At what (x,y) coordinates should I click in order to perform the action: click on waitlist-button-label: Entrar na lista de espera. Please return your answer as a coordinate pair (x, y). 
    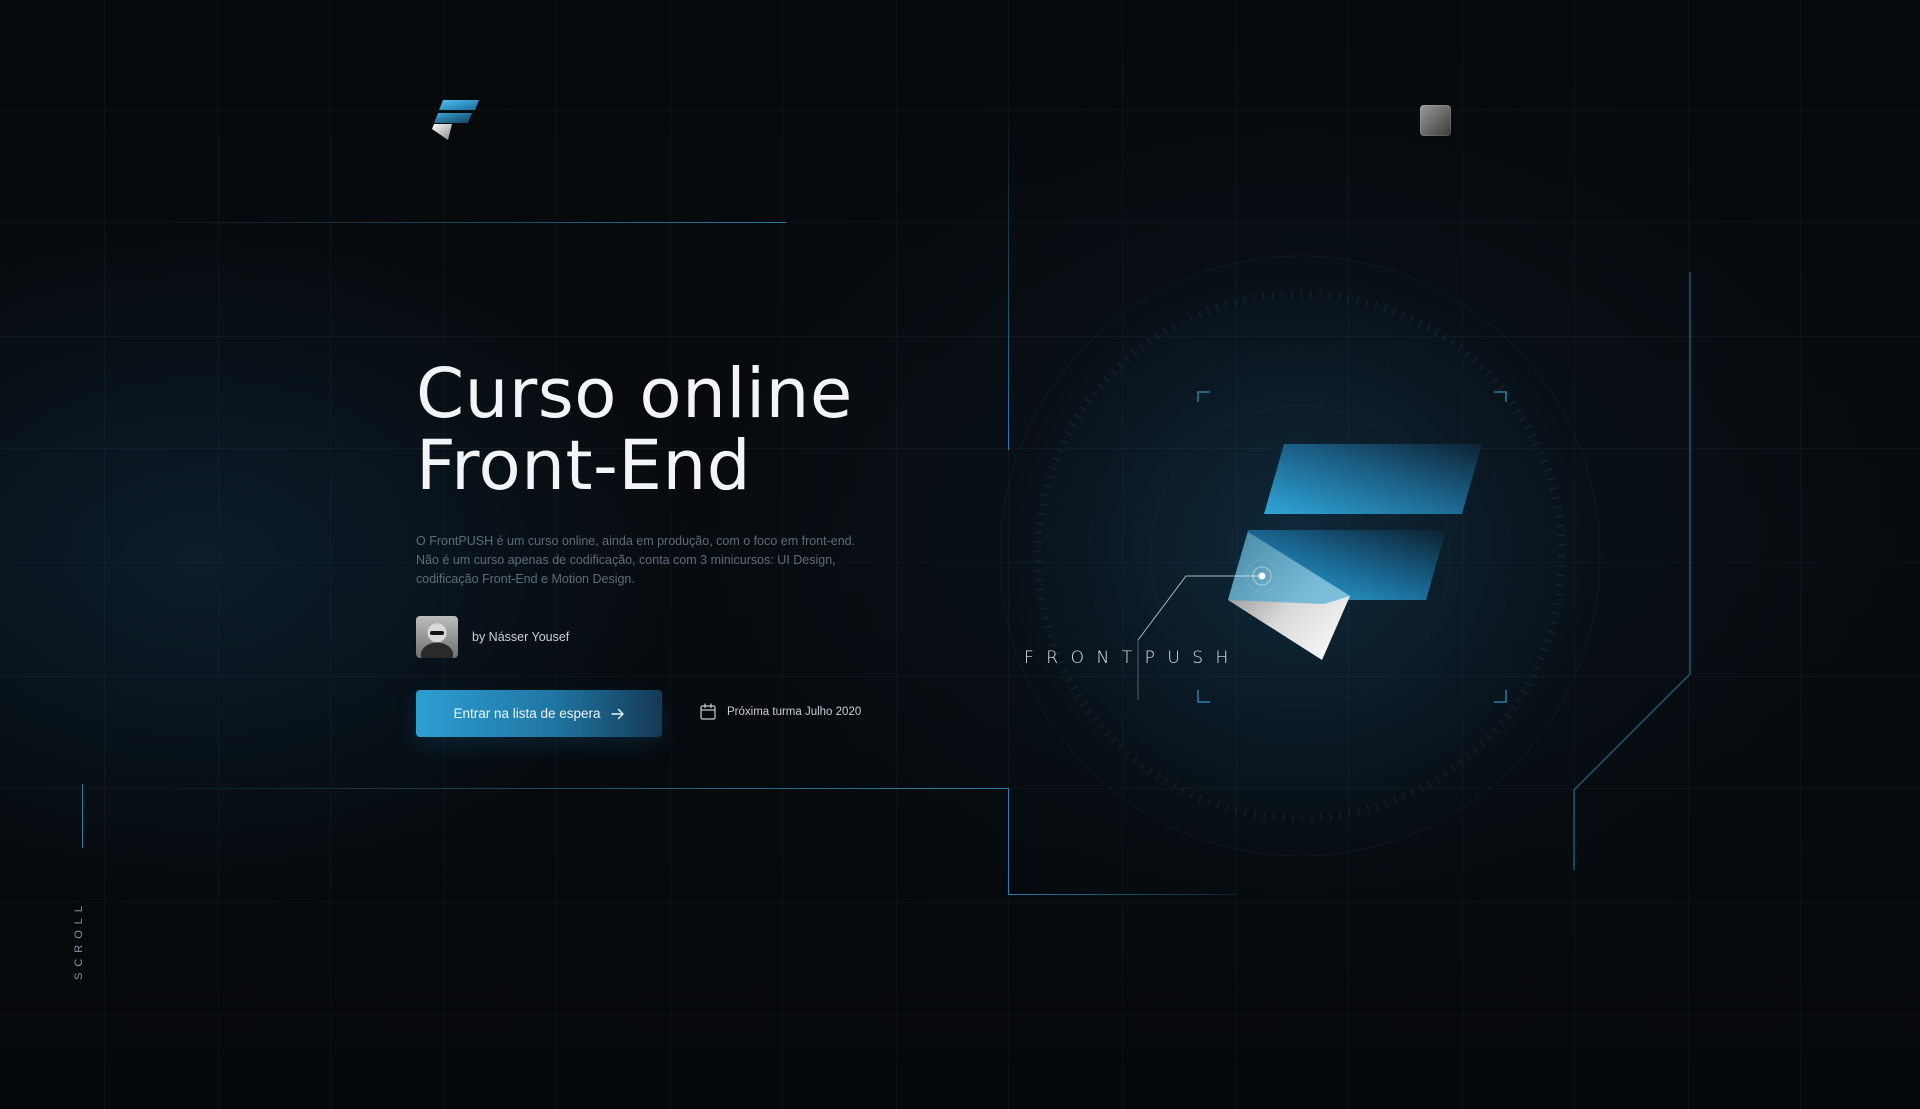
    Looking at the image, I should click on (527, 713).